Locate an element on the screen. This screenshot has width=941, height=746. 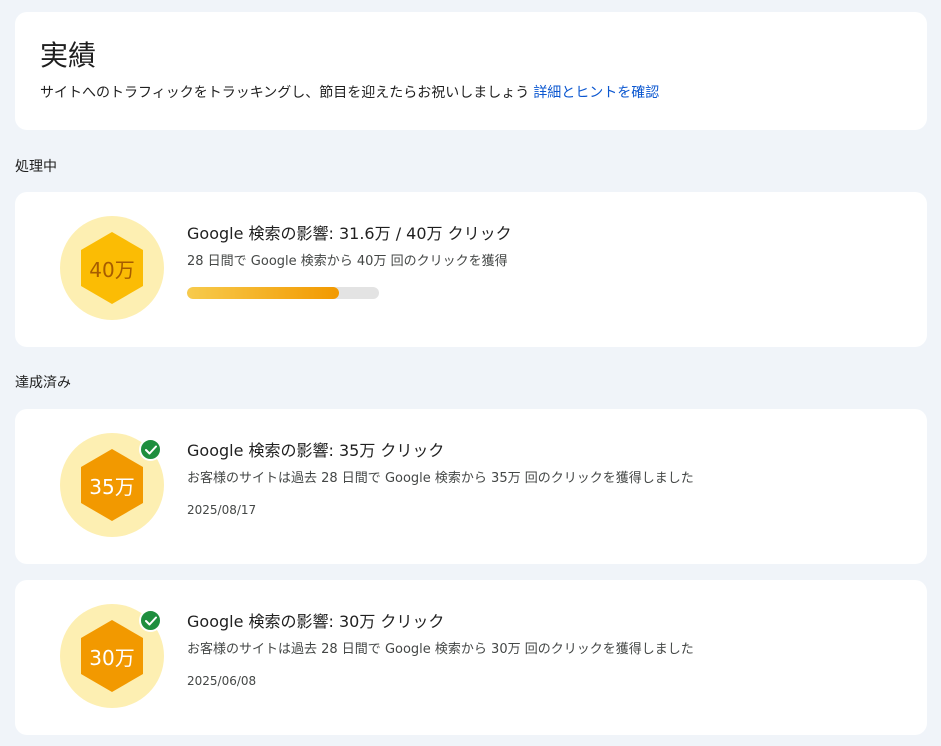
progress-bar is located at coordinates (283, 293).